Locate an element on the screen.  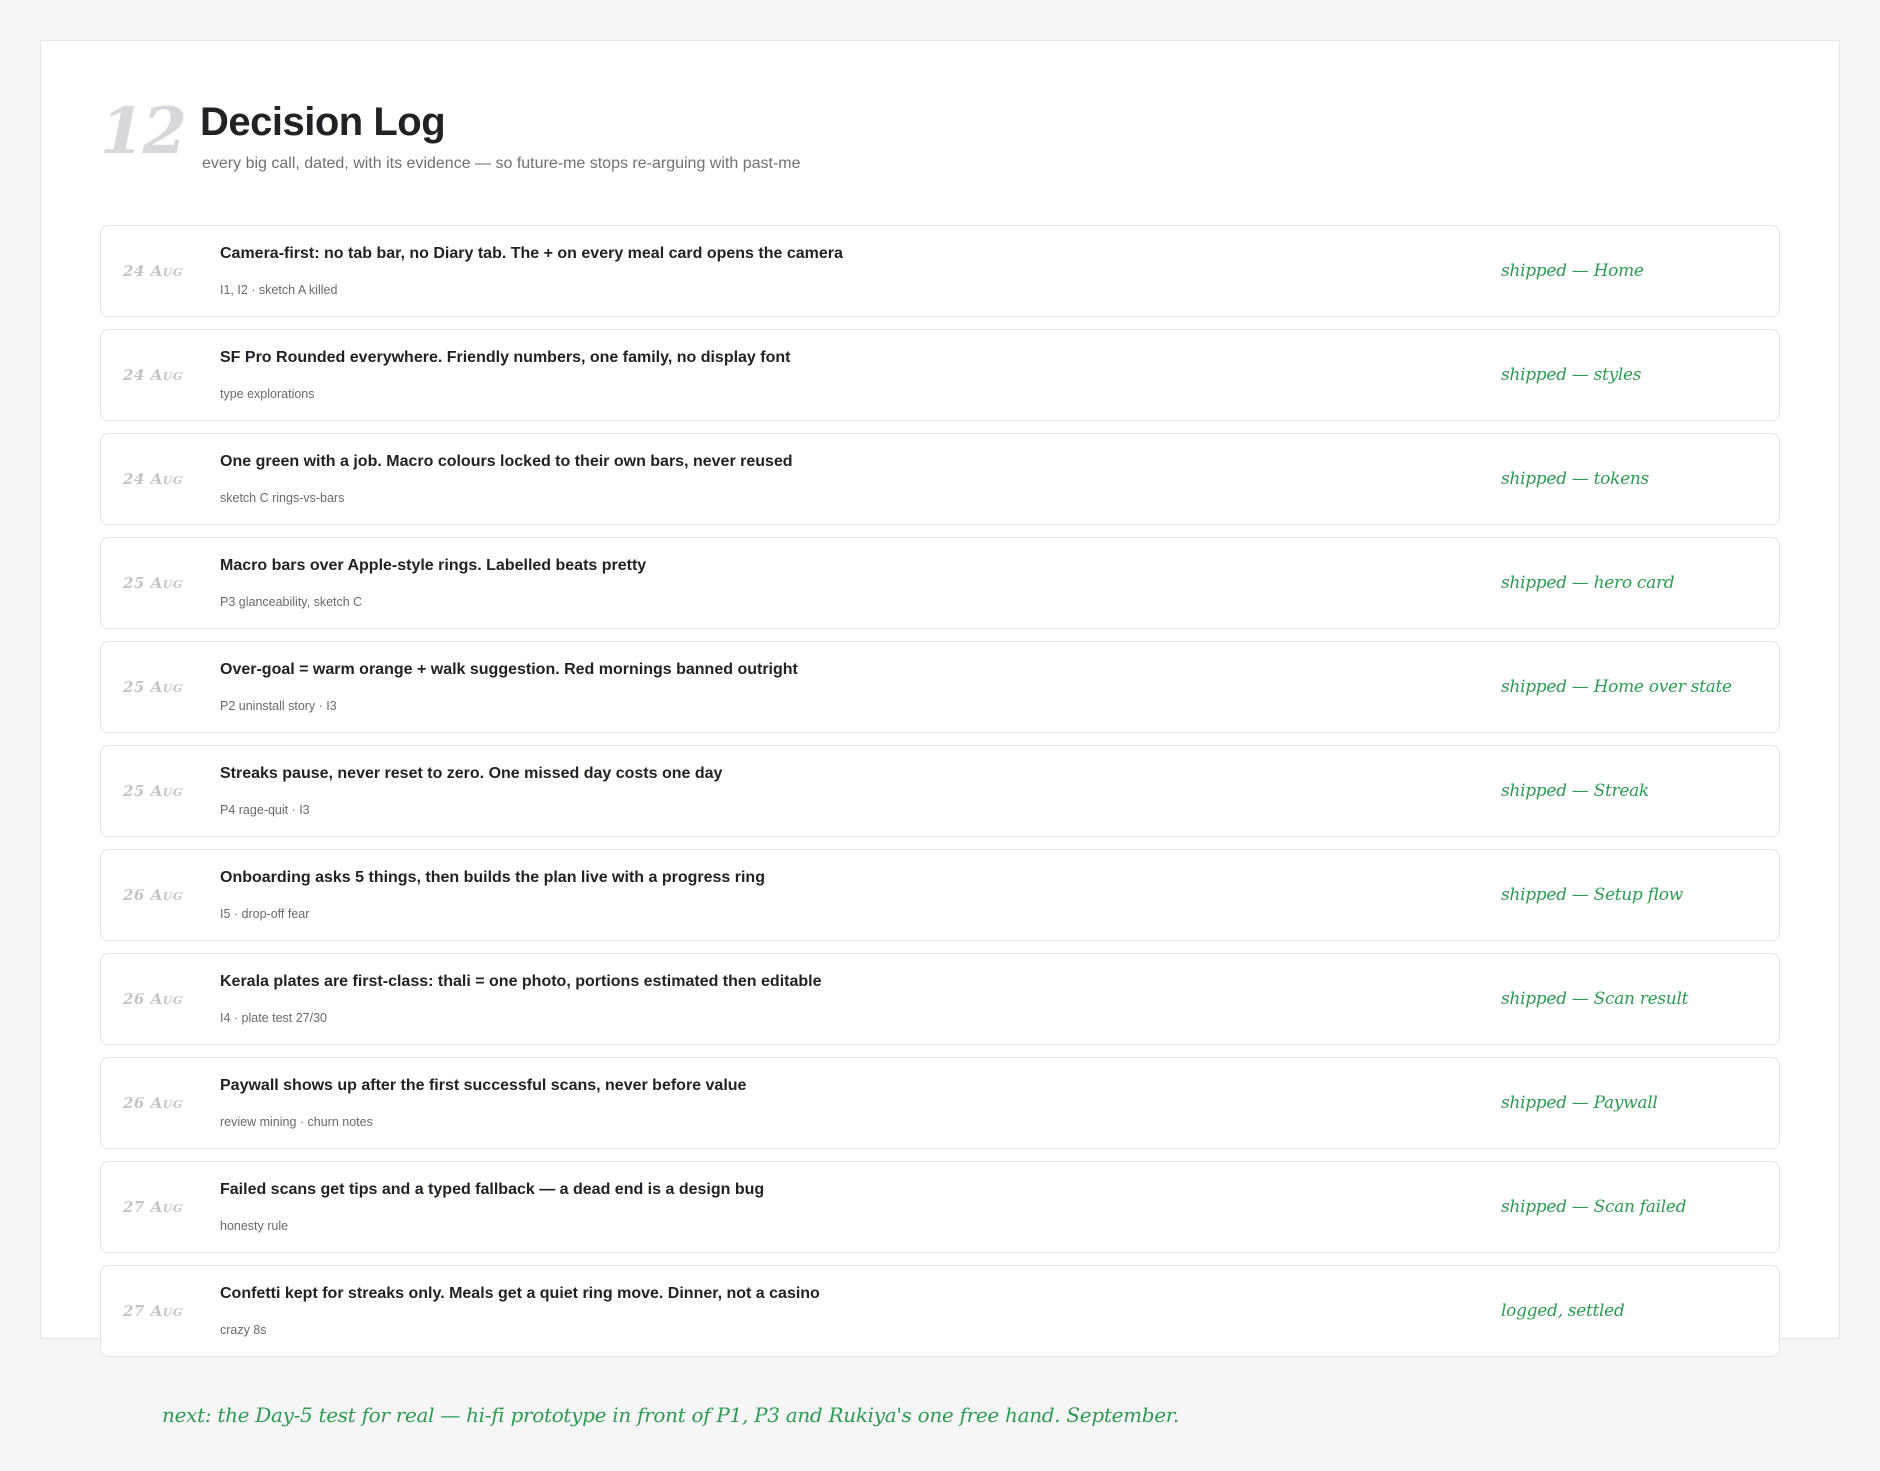
decision-evidence: I1, I2 · sketch A killed is located at coordinates (279, 290).